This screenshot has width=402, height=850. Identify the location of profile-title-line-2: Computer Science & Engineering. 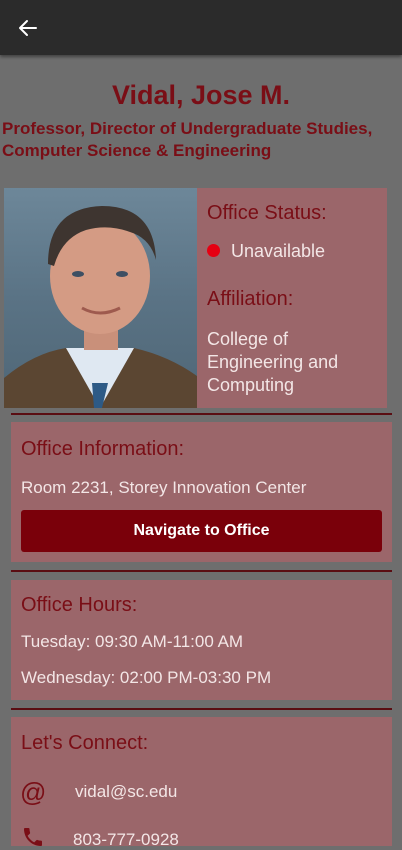
(137, 150).